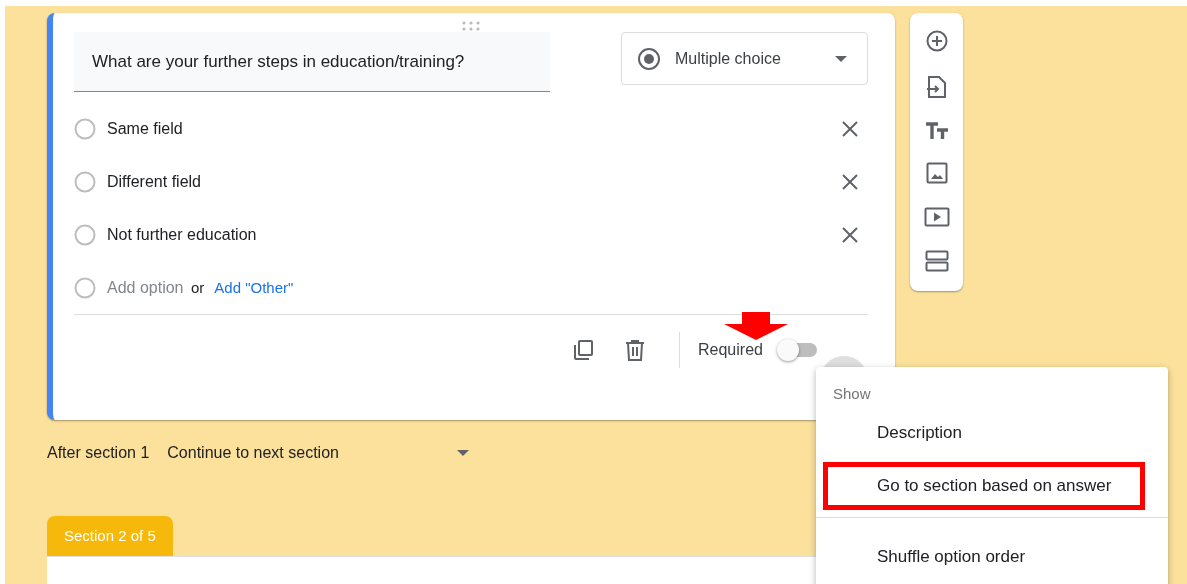 Image resolution: width=1187 pixels, height=584 pixels. Describe the element at coordinates (936, 260) in the screenshot. I see `section-icon` at that location.